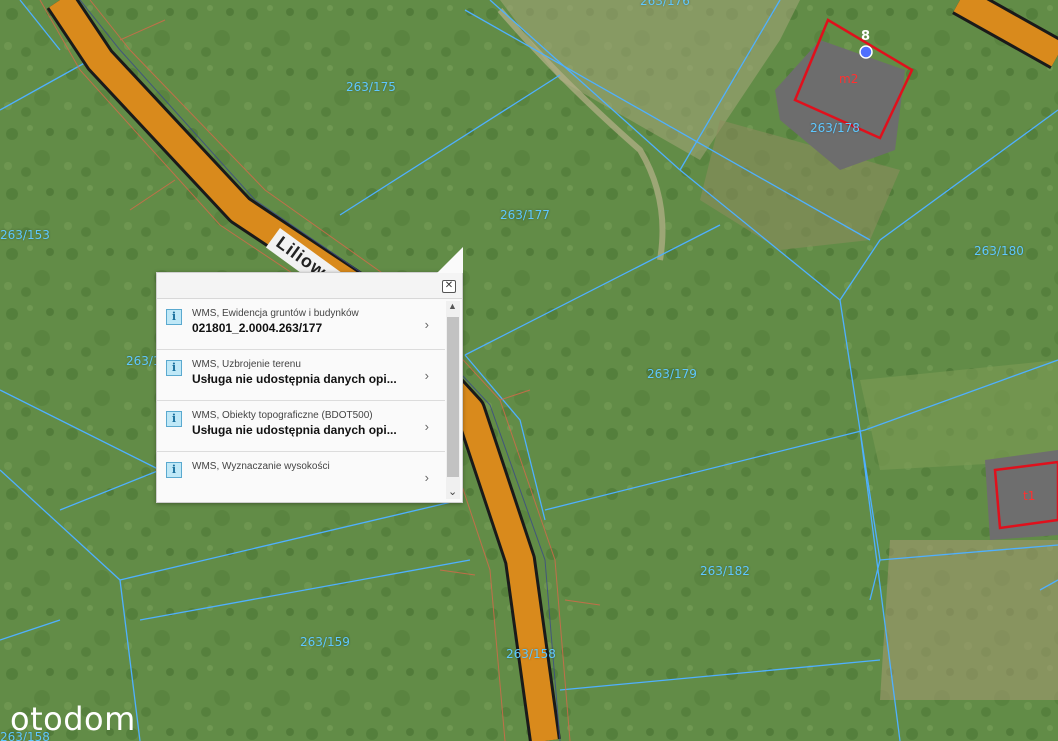 This screenshot has height=741, width=1058. What do you see at coordinates (246, 364) in the screenshot?
I see `layer-name: WMS, Uzbrojenie terenu` at bounding box center [246, 364].